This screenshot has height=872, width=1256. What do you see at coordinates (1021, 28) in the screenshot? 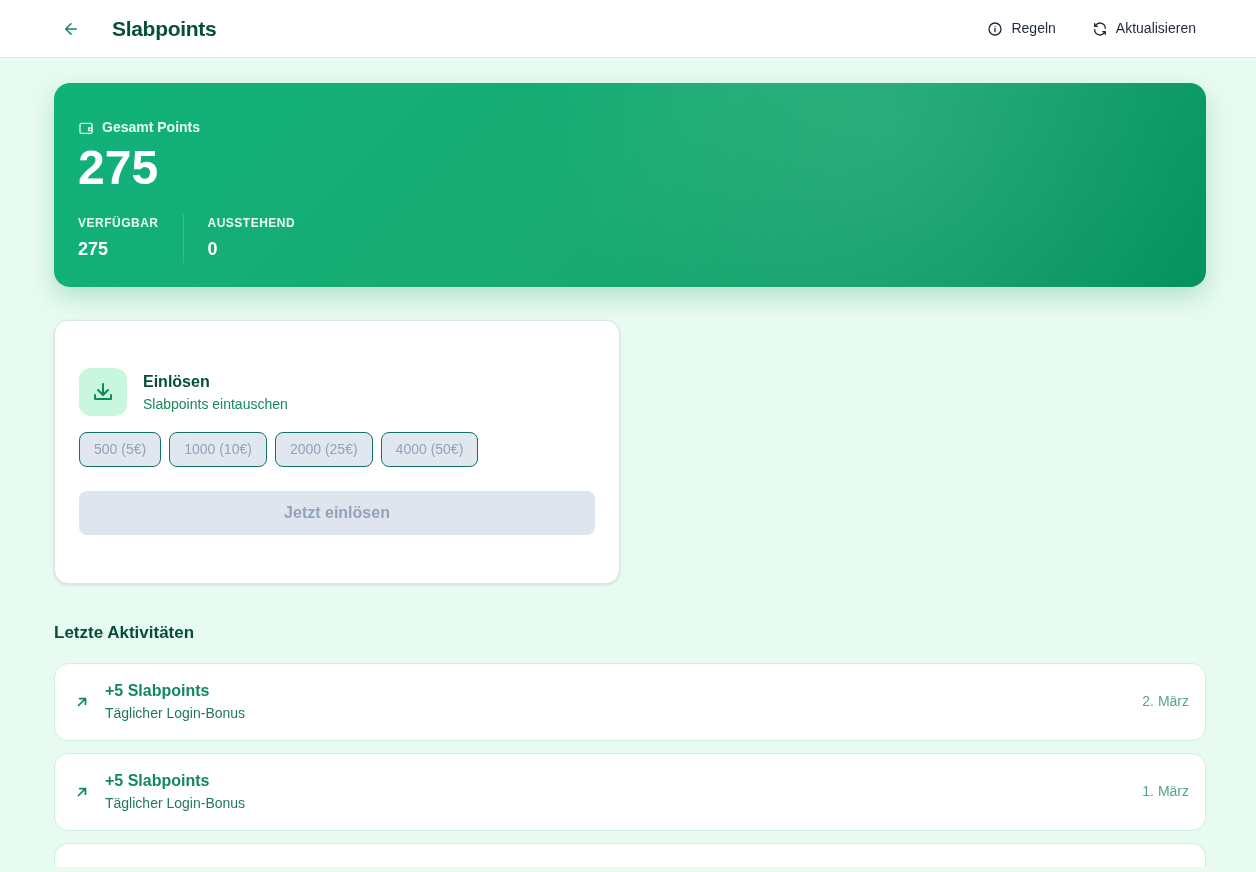
I see `rules-button: Regeln` at bounding box center [1021, 28].